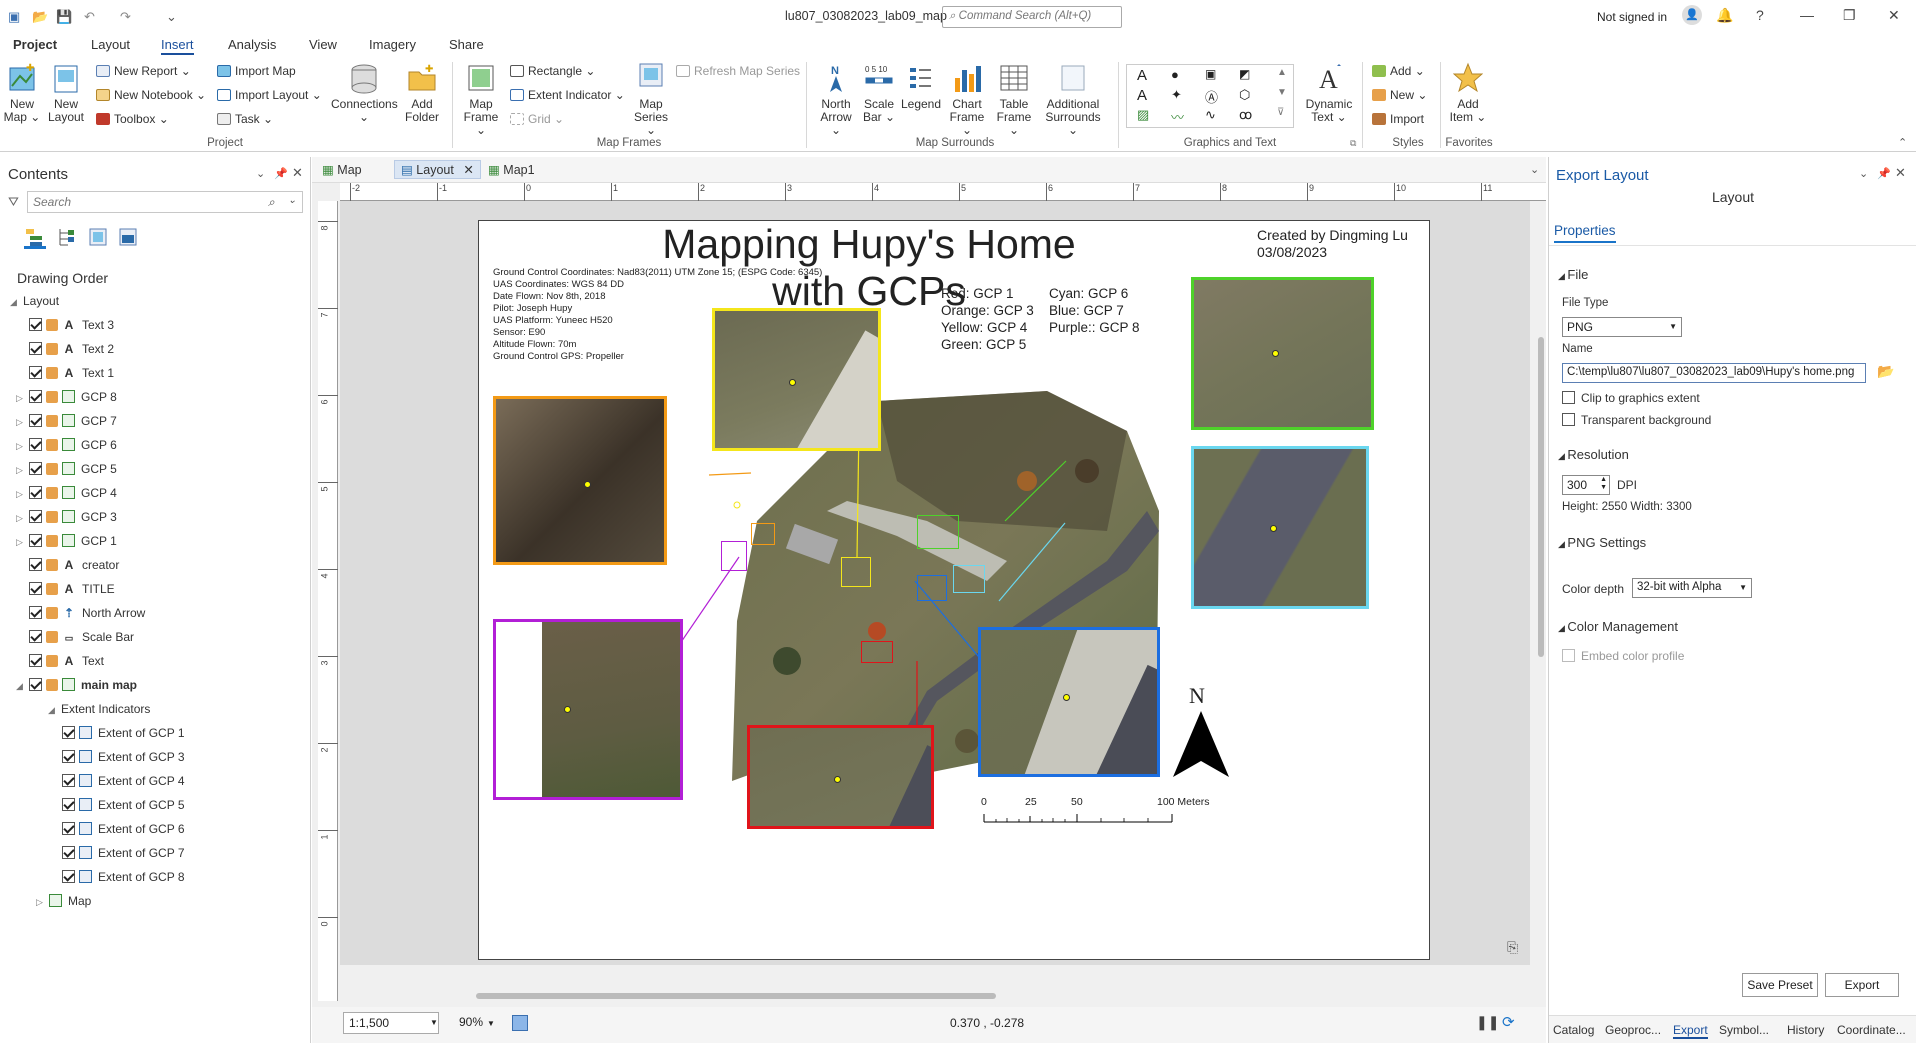 The image size is (1916, 1043). I want to click on snap-grid-icon, so click(520, 1023).